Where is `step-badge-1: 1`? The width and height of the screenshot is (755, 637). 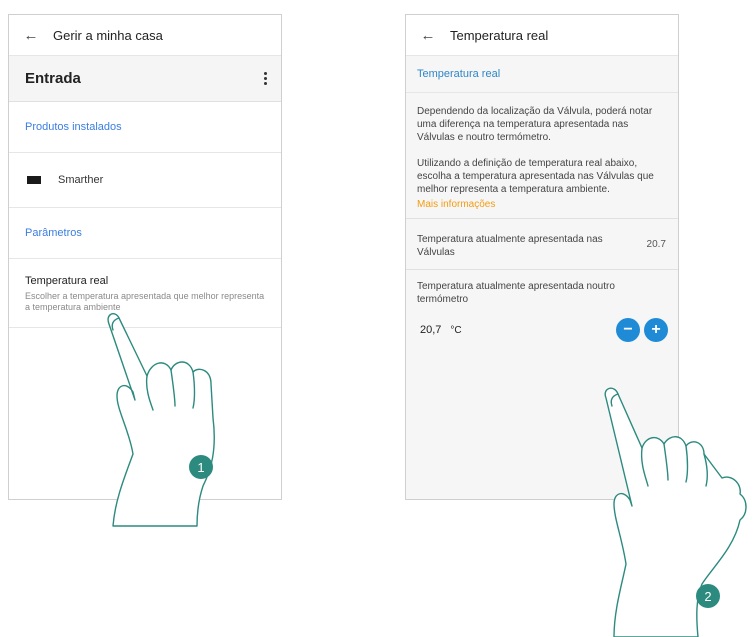
step-badge-1: 1 is located at coordinates (201, 467).